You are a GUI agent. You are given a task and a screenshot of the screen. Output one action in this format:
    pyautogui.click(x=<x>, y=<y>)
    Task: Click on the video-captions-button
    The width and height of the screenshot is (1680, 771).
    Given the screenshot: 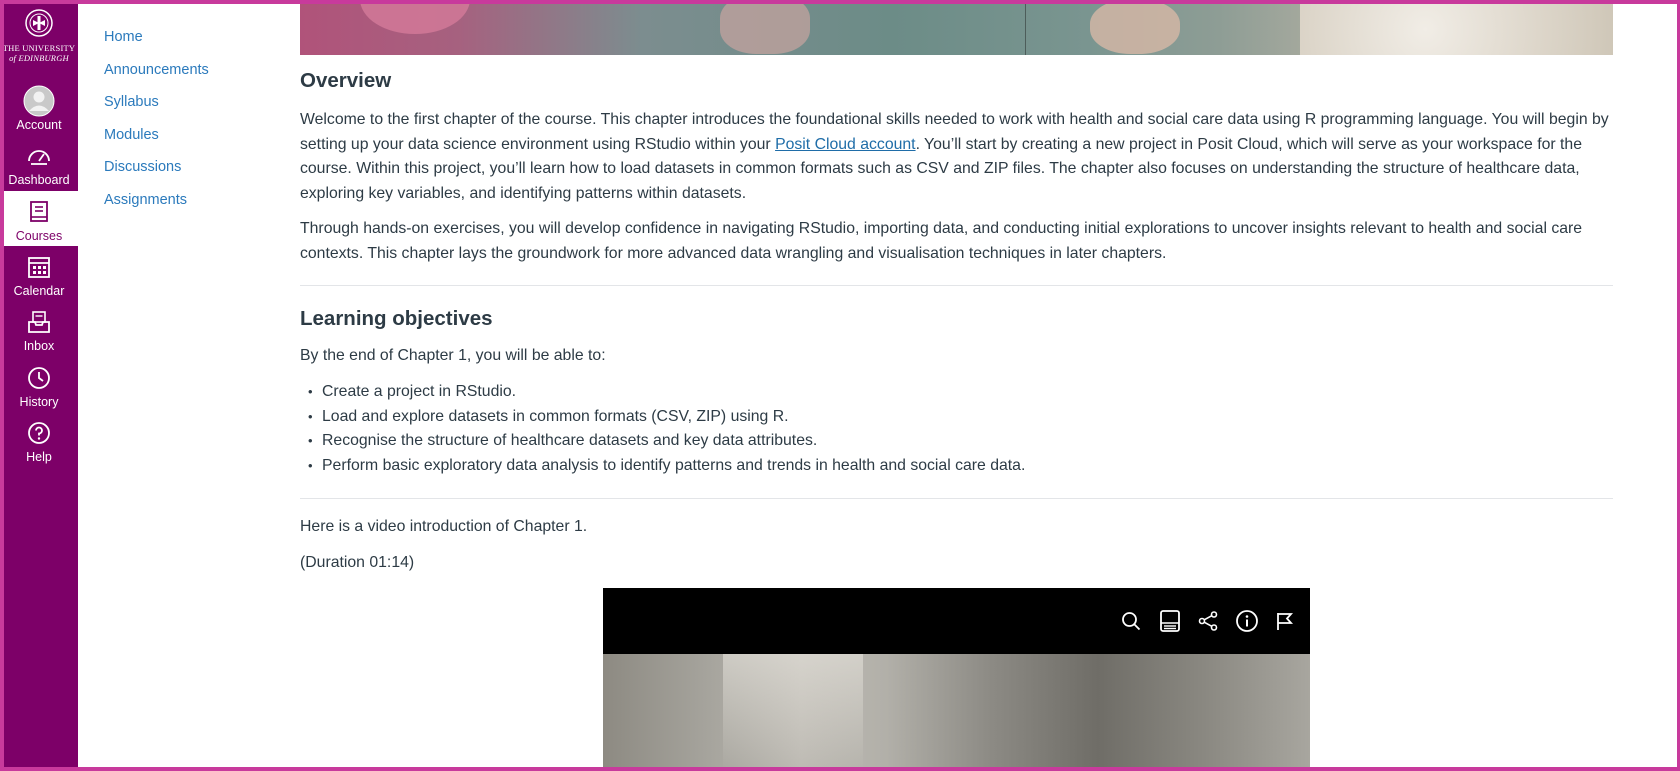 What is the action you would take?
    pyautogui.click(x=1170, y=621)
    